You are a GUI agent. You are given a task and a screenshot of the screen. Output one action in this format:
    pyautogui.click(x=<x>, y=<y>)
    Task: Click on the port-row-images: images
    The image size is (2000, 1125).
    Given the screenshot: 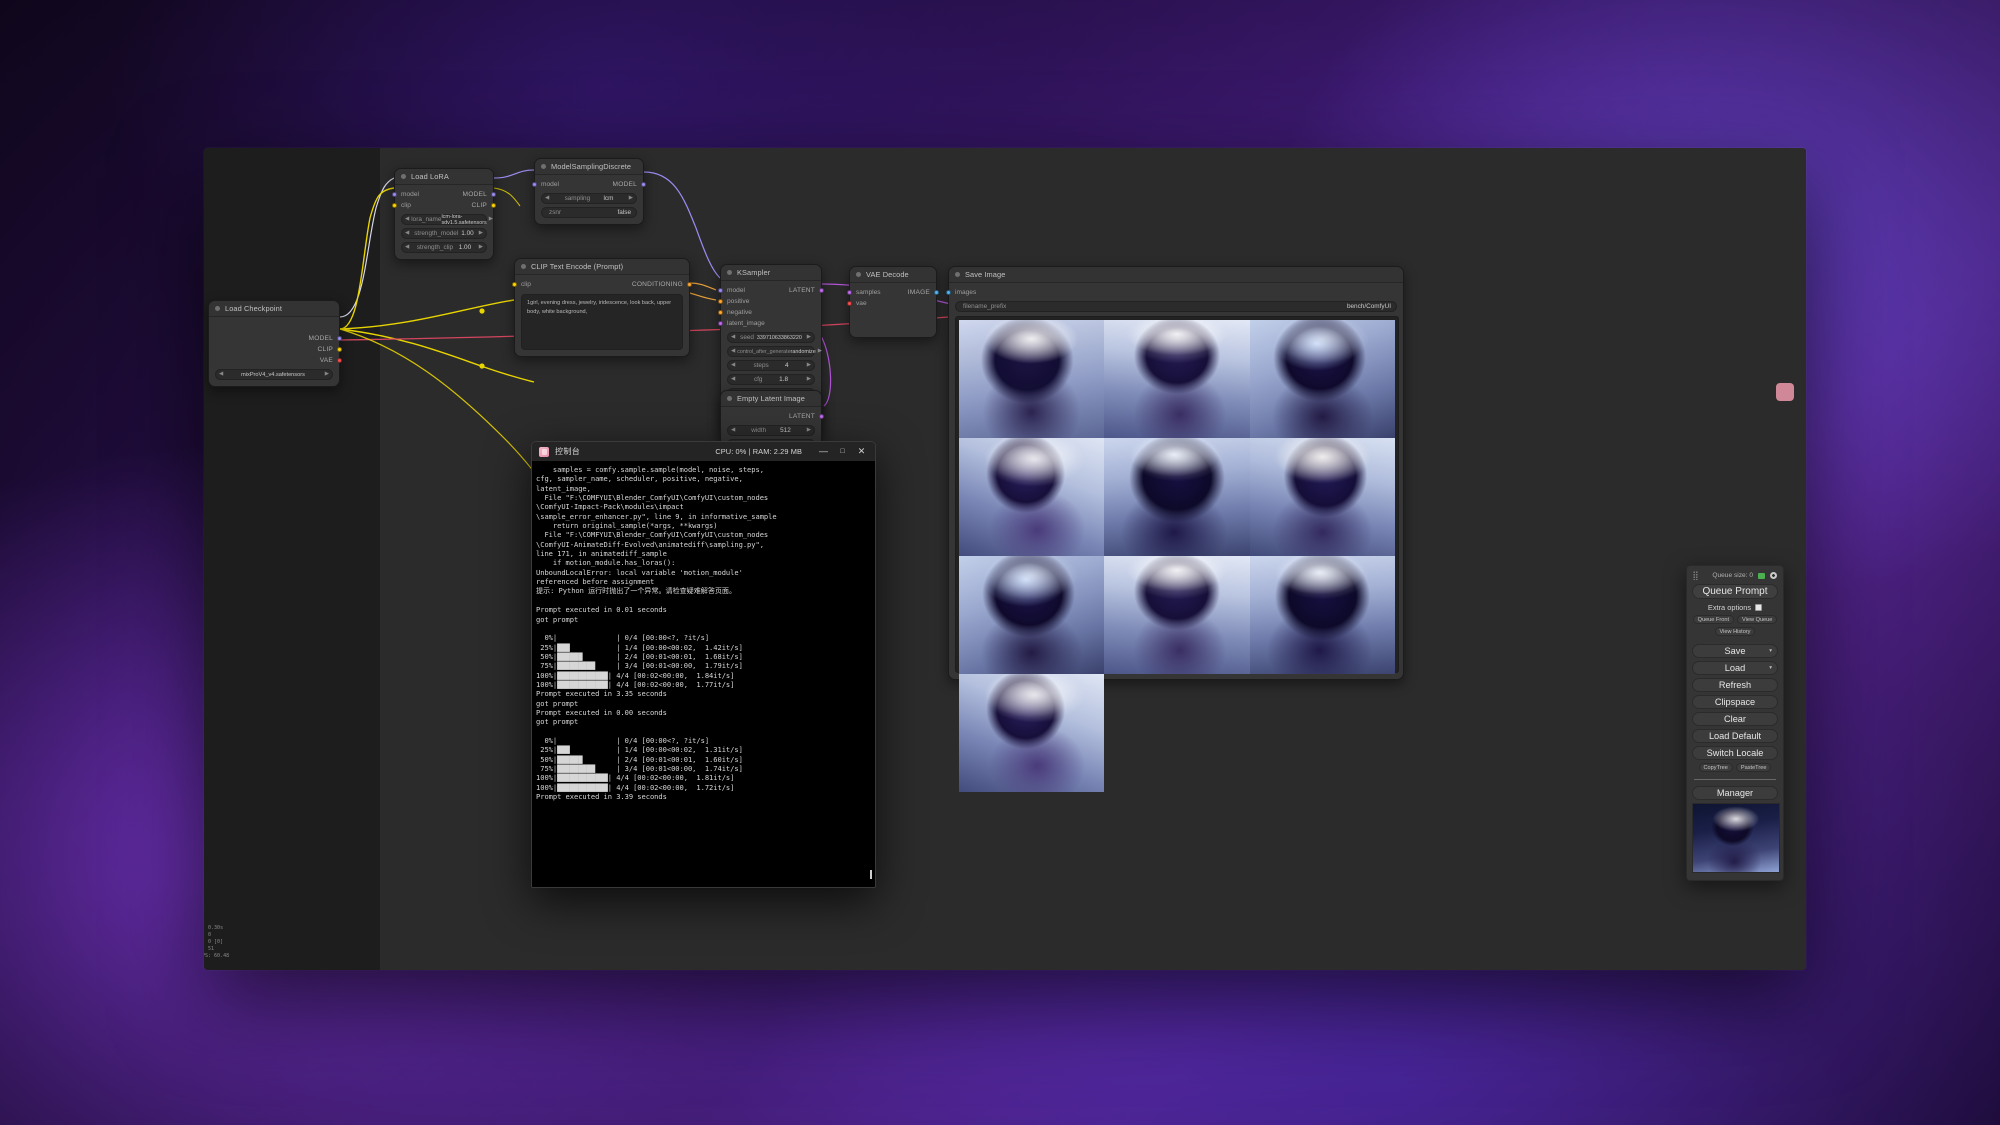 What is the action you would take?
    pyautogui.click(x=1171, y=292)
    